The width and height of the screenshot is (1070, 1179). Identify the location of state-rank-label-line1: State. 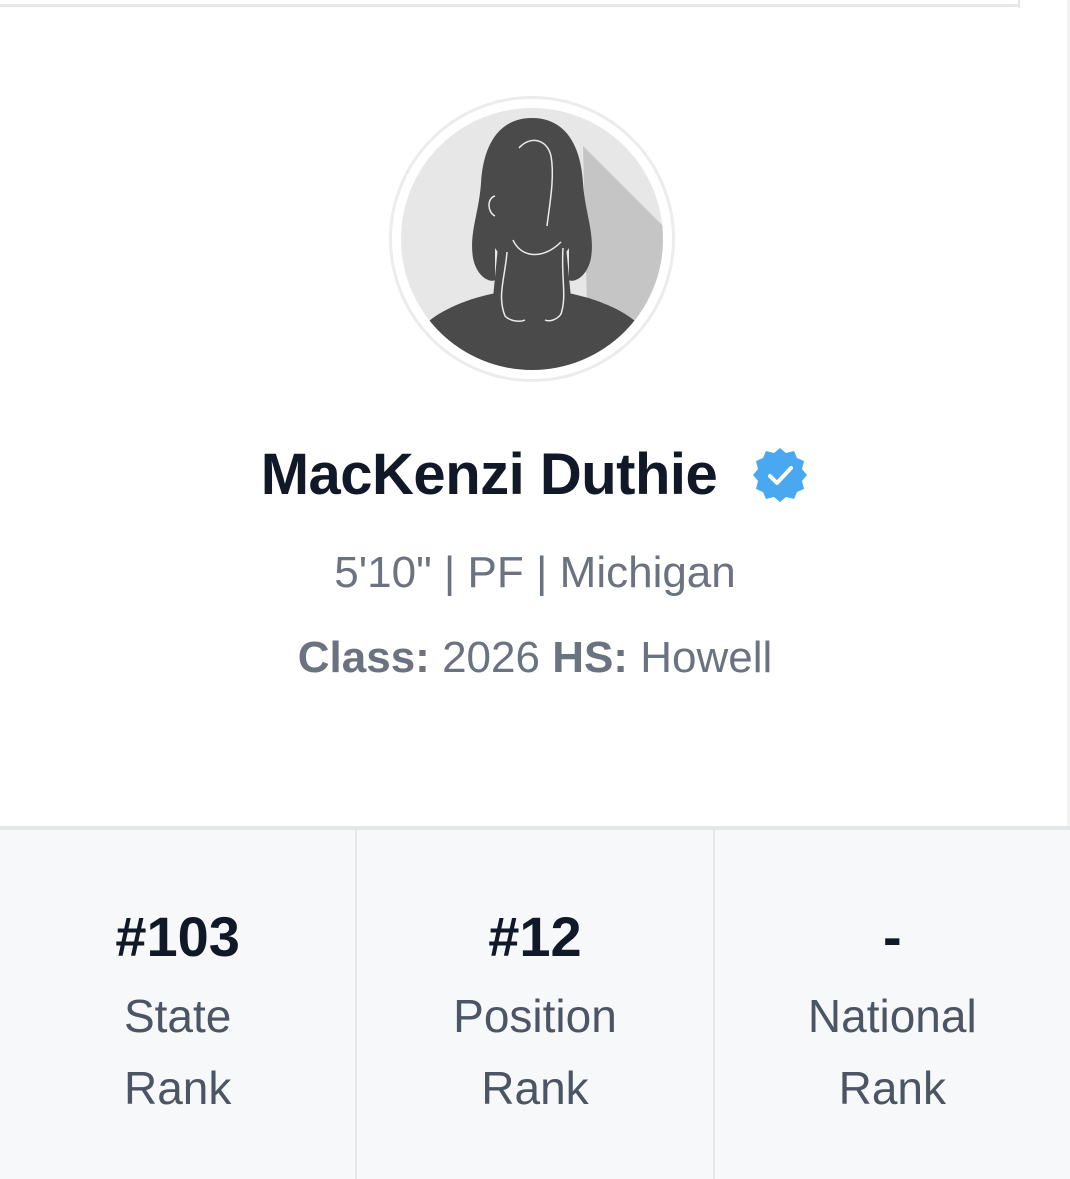
(177, 1016).